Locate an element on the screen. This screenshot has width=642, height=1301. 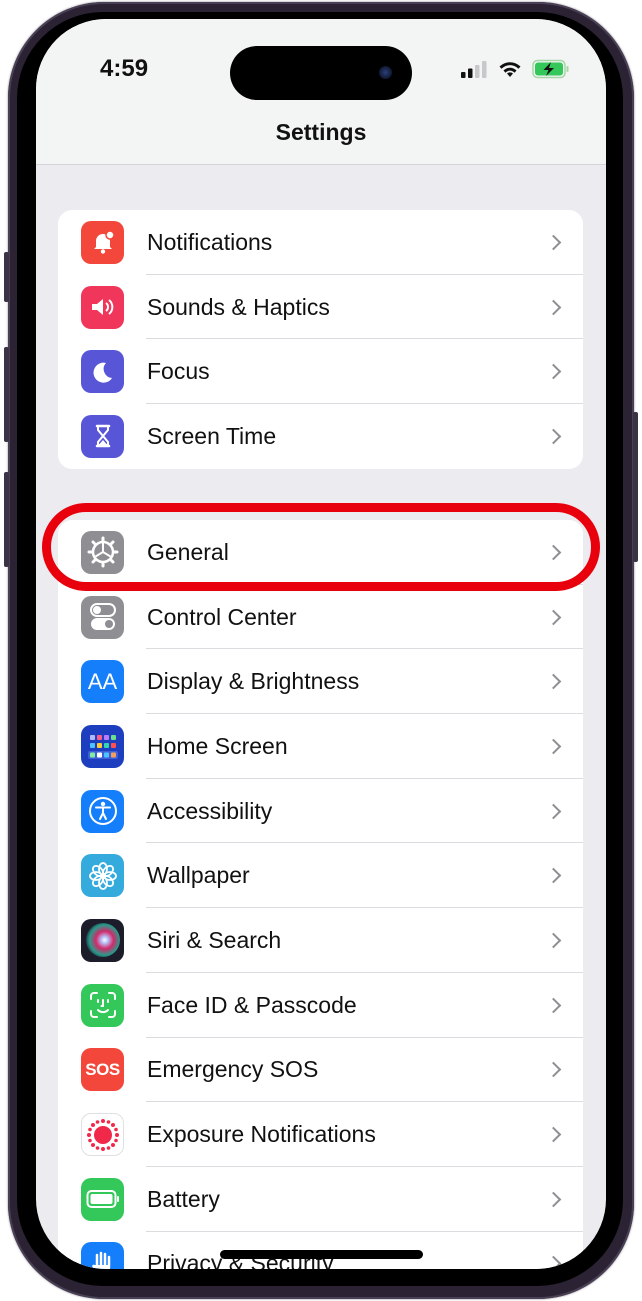
settings-row-sounds-haptics: Sounds & Haptics is located at coordinates (320, 307).